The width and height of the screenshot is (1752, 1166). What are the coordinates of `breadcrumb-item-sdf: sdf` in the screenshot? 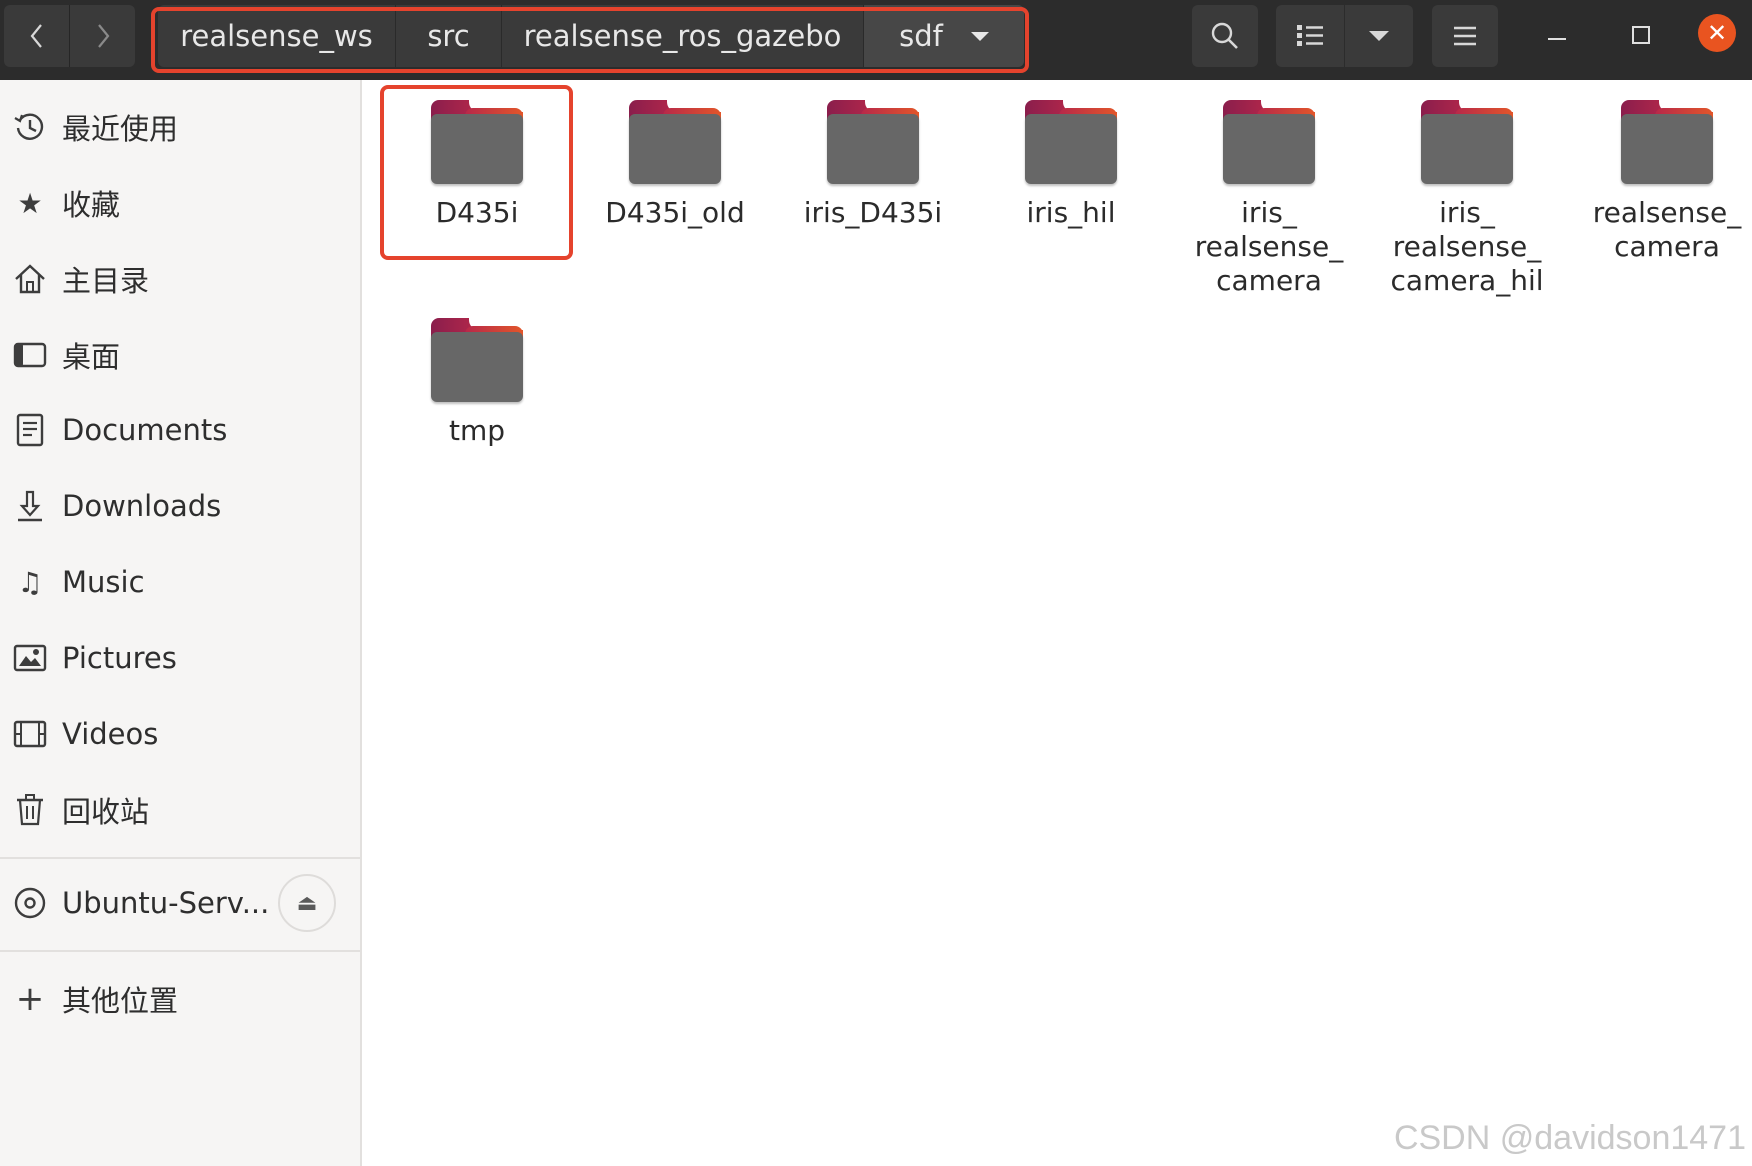 It's located at (944, 36).